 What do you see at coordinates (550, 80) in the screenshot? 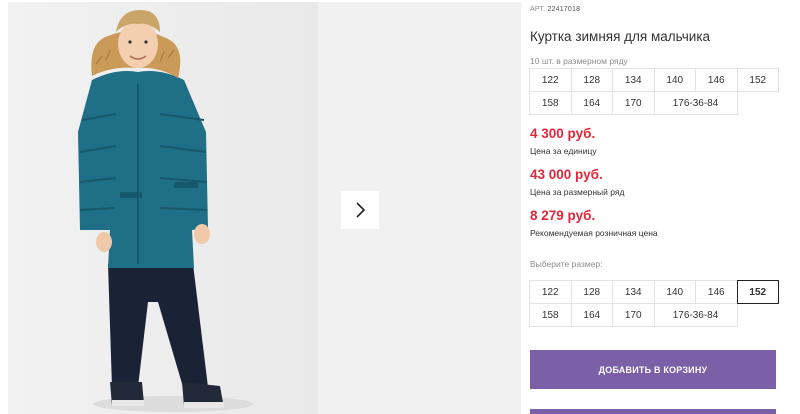
I see `size-row-cell: 122` at bounding box center [550, 80].